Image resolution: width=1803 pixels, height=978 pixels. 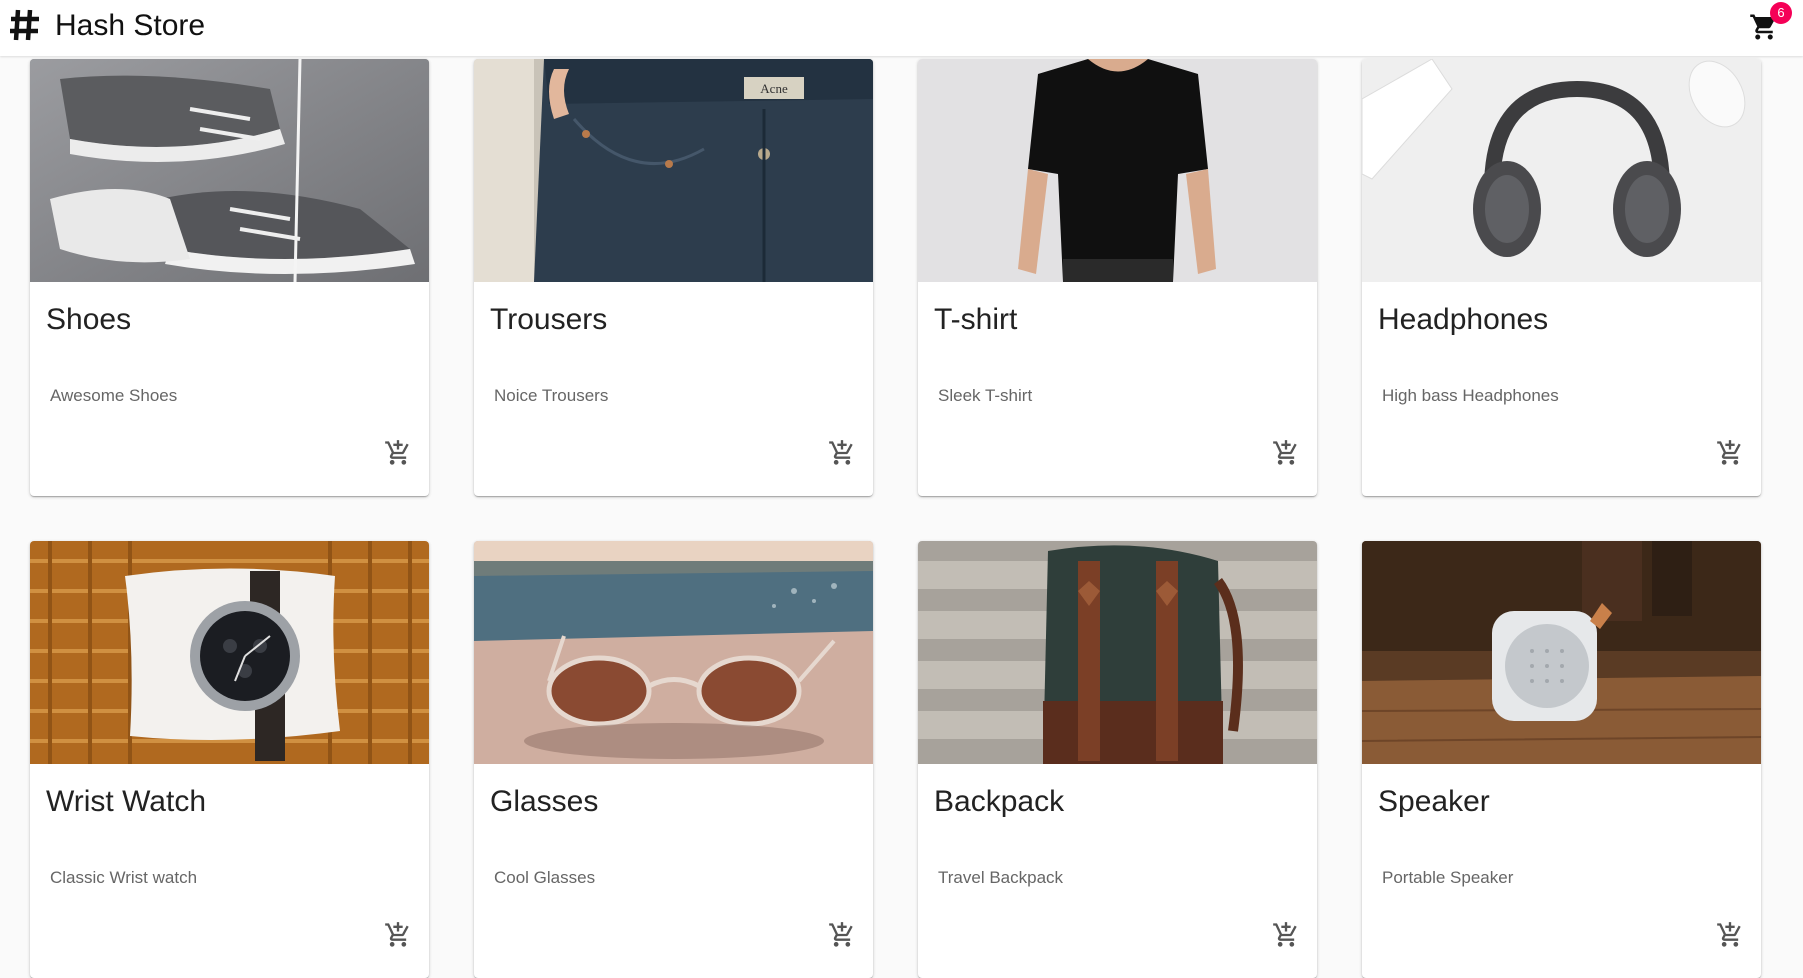 What do you see at coordinates (774, 88) in the screenshot?
I see `svg-text: Acne` at bounding box center [774, 88].